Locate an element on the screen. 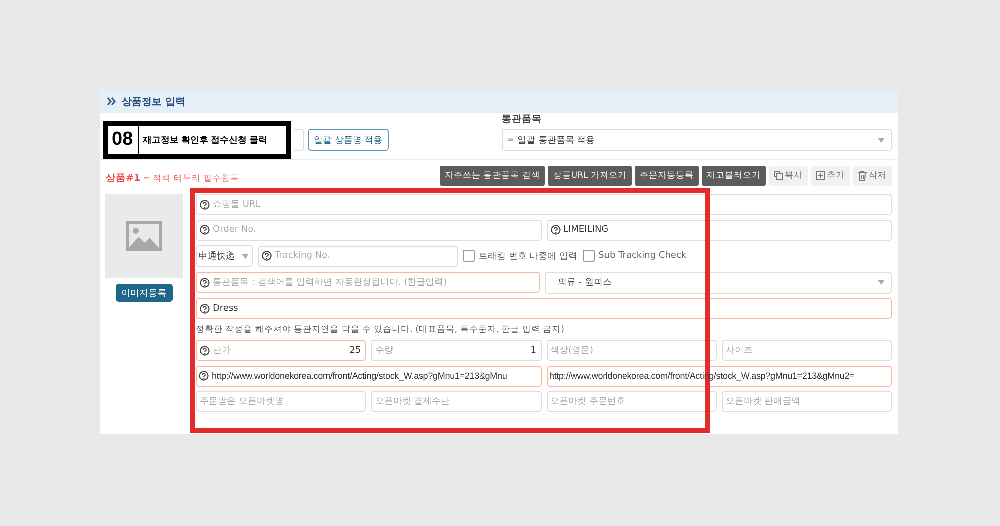  input-field: Dress is located at coordinates (544, 308).